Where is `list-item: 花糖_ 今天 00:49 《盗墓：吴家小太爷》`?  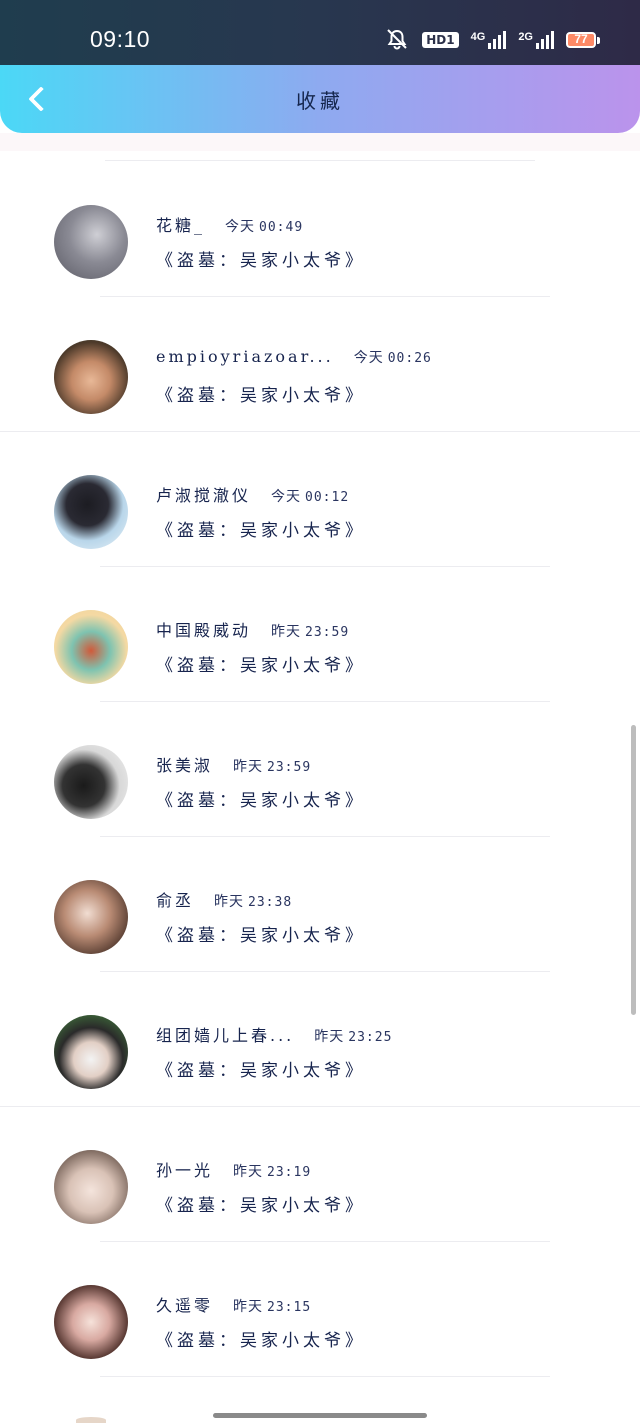 list-item: 花糖_ 今天 00:49 《盗墓：吴家小太爷》 is located at coordinates (320, 229).